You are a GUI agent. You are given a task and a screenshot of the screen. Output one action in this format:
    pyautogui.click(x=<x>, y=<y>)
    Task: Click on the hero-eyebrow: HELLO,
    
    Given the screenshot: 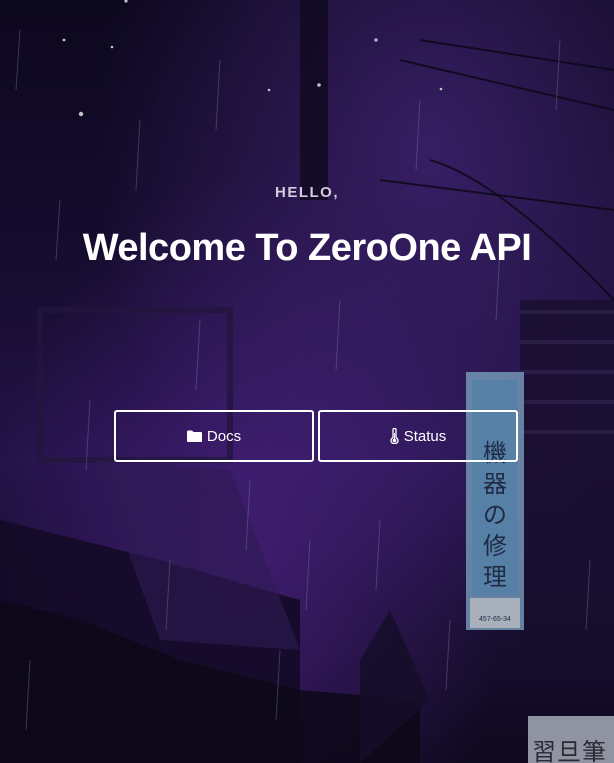 What is the action you would take?
    pyautogui.click(x=307, y=192)
    